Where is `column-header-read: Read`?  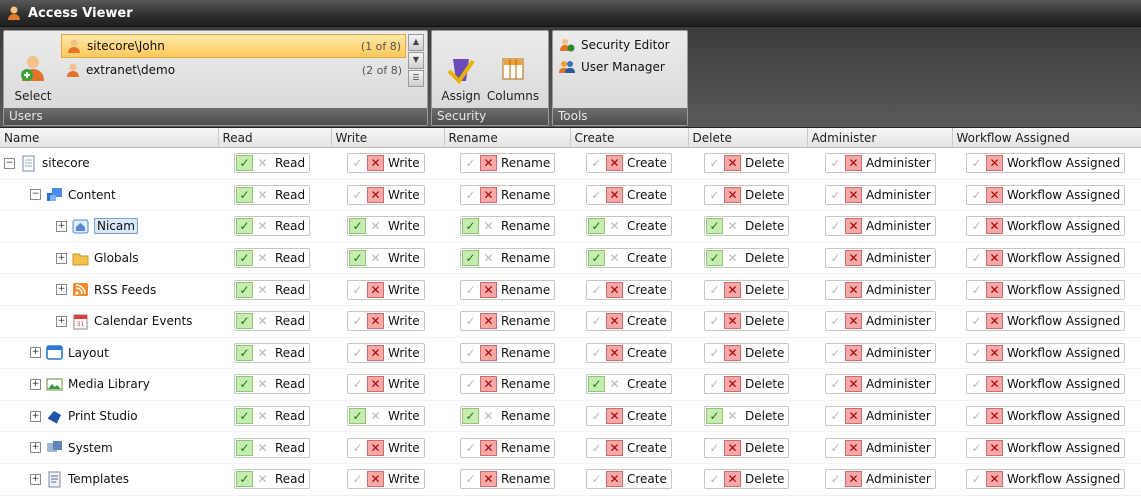 column-header-read: Read is located at coordinates (275, 138).